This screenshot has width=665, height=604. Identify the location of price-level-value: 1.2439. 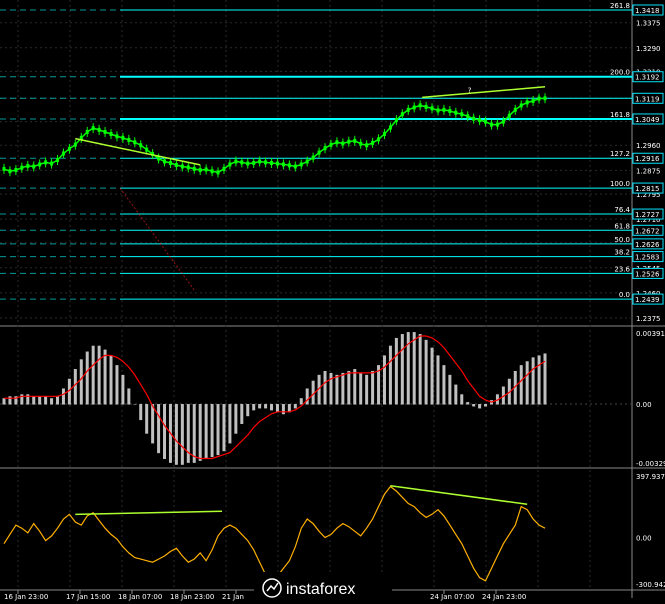
(647, 300).